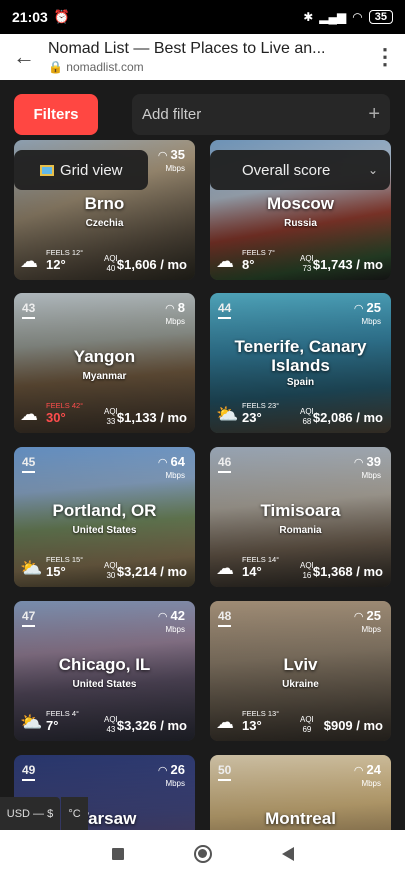  I want to click on page-domain: 🔒 nomadlist.com, so click(206, 67).